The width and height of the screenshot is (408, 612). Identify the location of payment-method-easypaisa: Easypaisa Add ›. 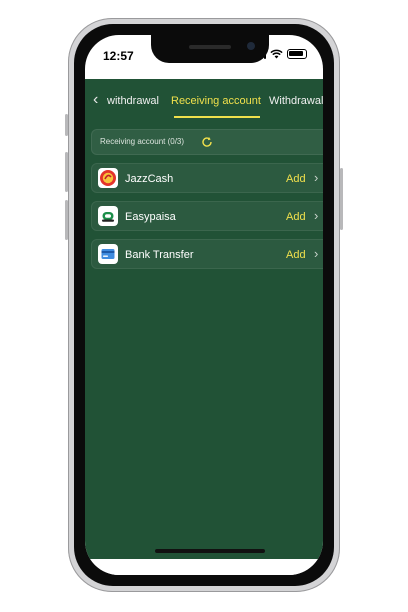
(207, 216).